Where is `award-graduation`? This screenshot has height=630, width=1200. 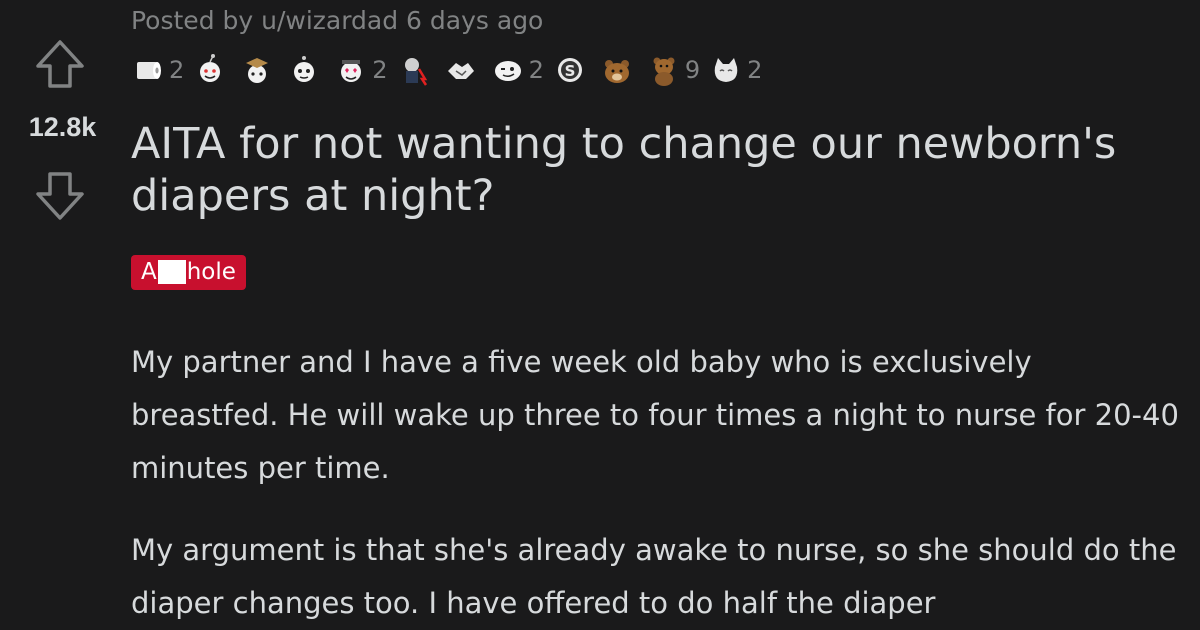
award-graduation is located at coordinates (259, 70).